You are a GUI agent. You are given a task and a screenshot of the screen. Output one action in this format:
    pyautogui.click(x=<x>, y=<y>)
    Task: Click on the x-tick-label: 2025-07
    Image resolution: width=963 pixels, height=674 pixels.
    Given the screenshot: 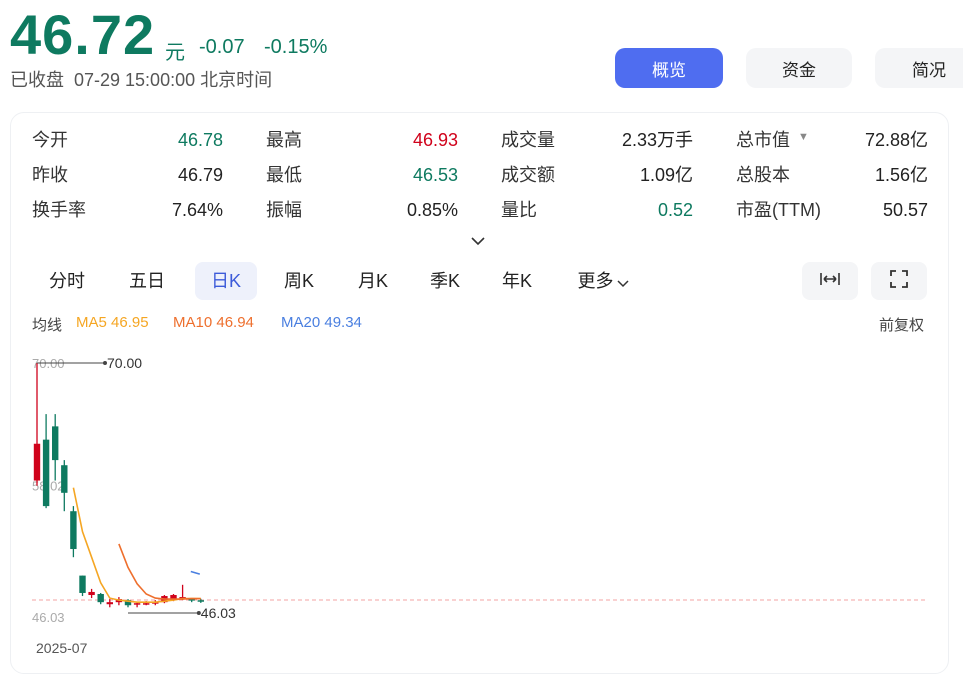 What is the action you would take?
    pyautogui.click(x=62, y=648)
    